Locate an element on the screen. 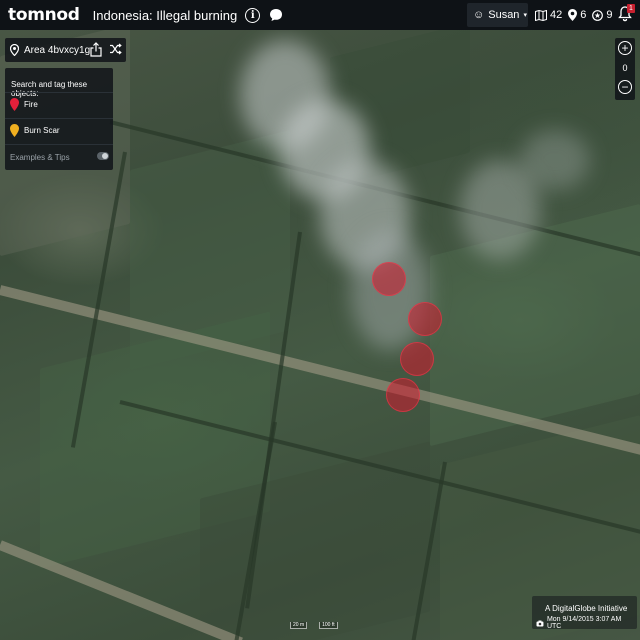 The width and height of the screenshot is (640, 640). chat-bubble-icon is located at coordinates (276, 15).